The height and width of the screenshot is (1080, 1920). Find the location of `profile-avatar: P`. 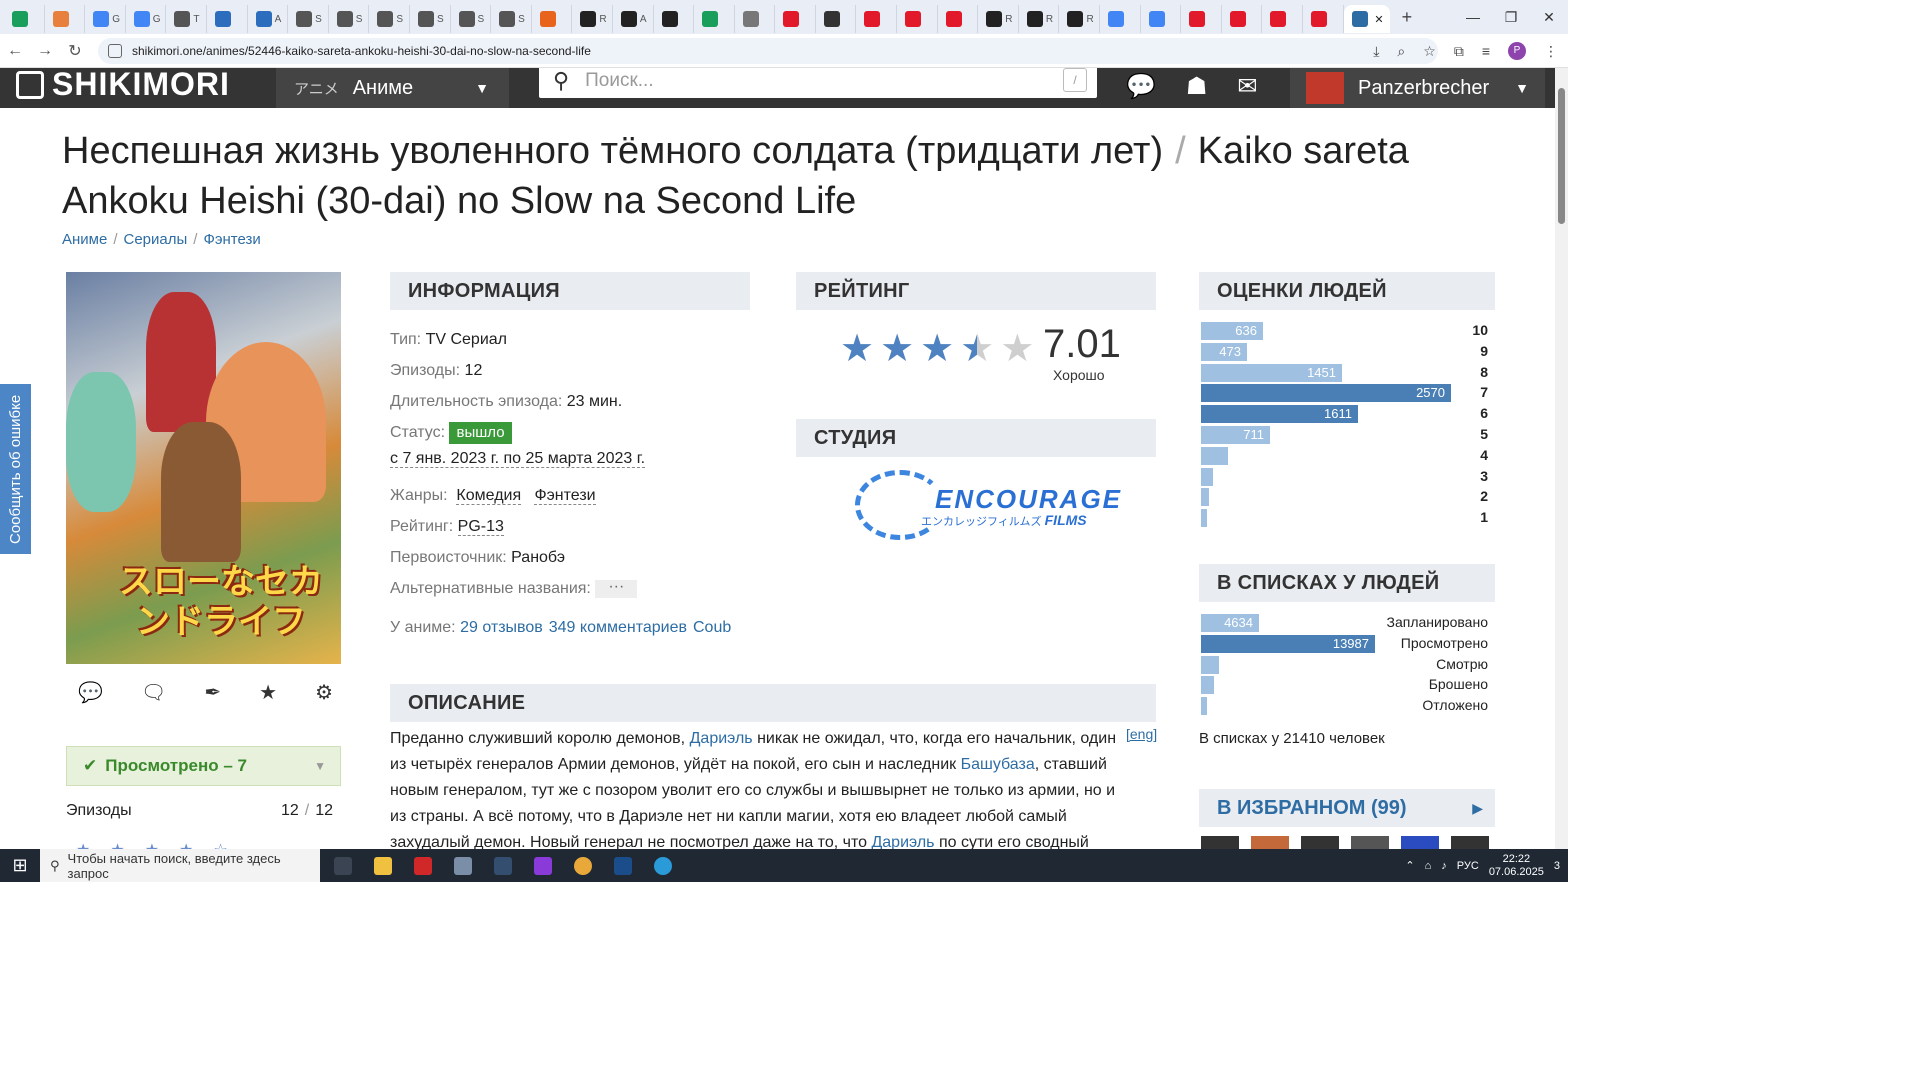

profile-avatar: P is located at coordinates (1517, 51).